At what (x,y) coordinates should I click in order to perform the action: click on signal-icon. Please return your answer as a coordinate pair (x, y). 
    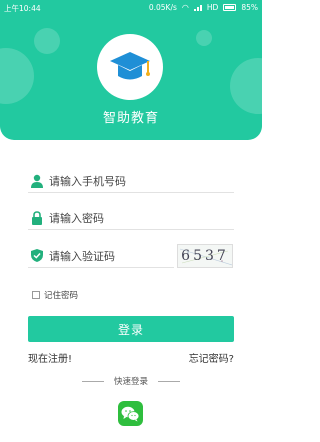
    Looking at the image, I should click on (197, 7).